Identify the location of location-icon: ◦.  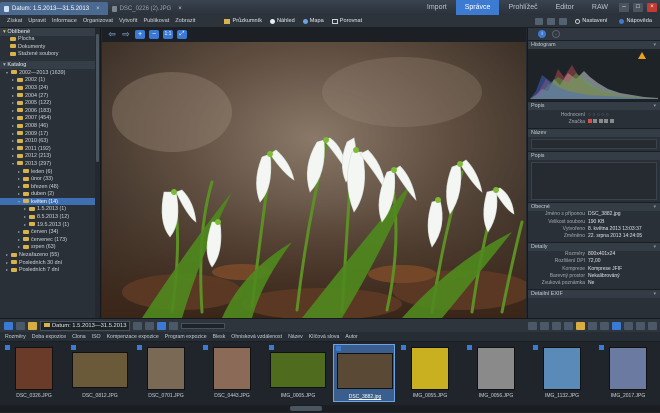
(556, 34).